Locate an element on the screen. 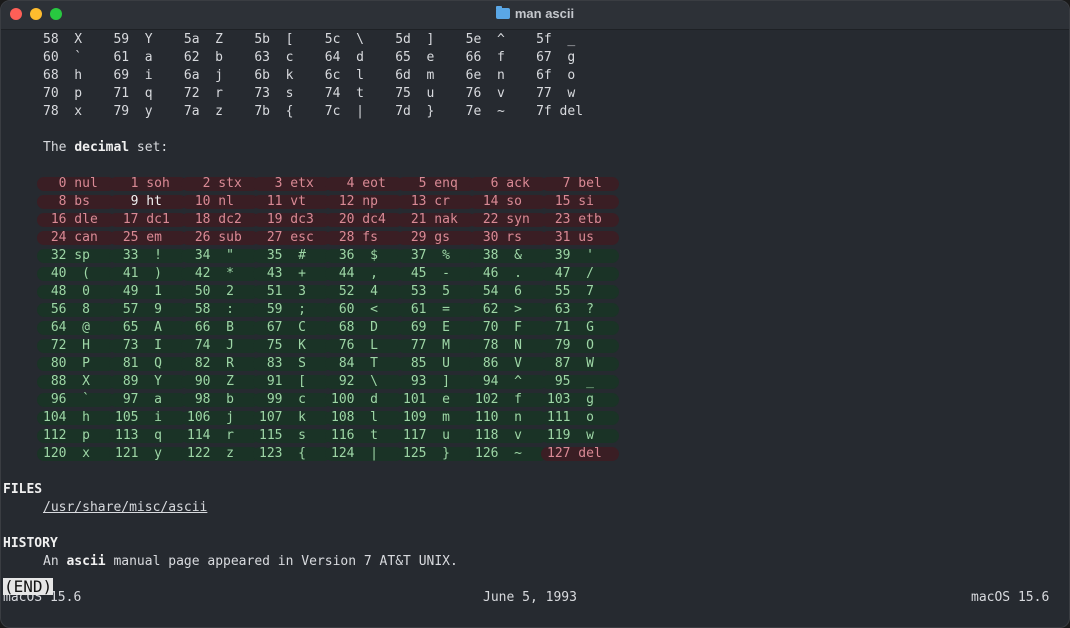 This screenshot has height=628, width=1070. ascii-cell: 99 c is located at coordinates (286, 399).